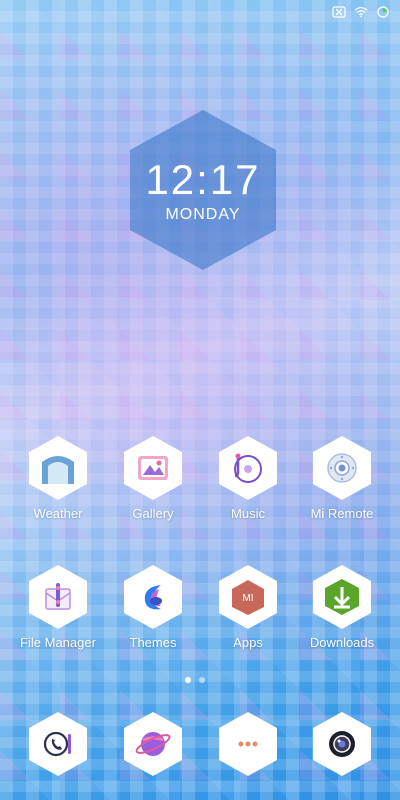 The height and width of the screenshot is (800, 400). I want to click on phone-icon, so click(58, 744).